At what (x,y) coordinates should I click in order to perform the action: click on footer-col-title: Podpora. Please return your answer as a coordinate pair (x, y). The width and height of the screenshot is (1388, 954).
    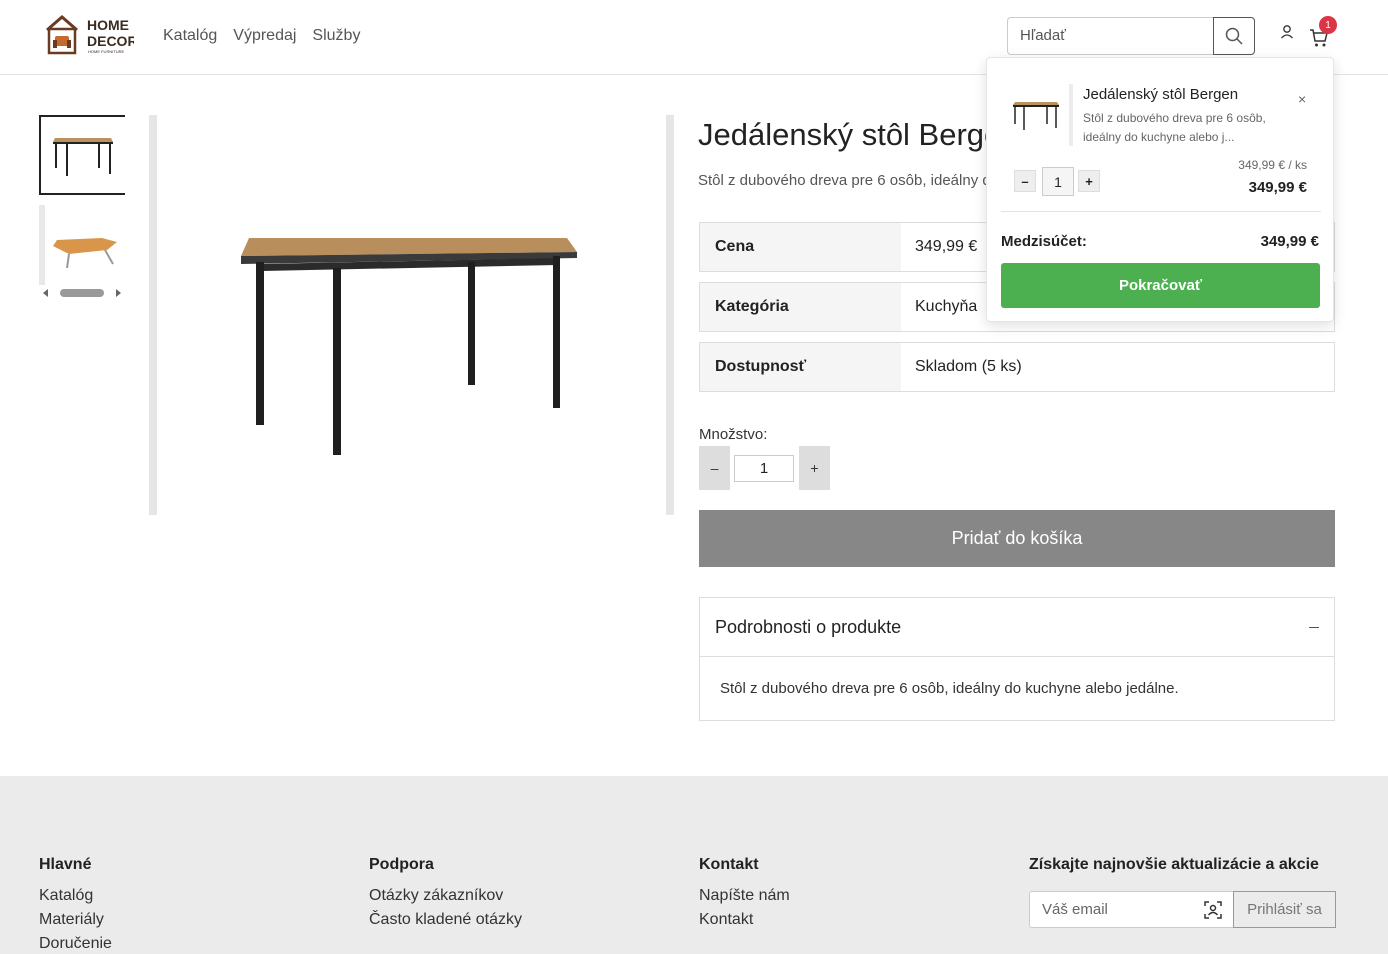
    Looking at the image, I should click on (401, 864).